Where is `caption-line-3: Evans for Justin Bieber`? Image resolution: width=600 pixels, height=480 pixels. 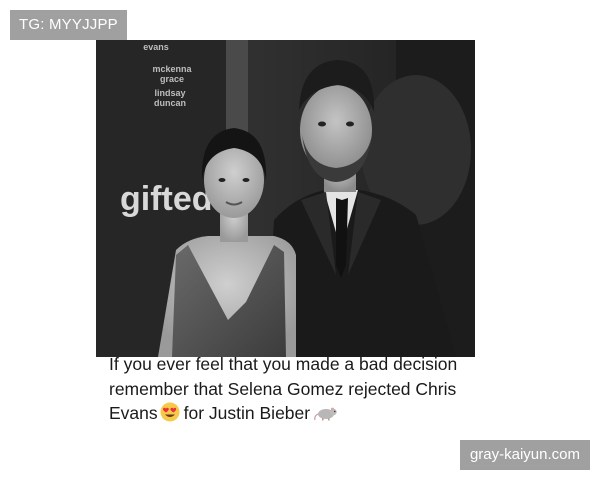
caption-line-3: Evans for Justin Bieber is located at coordinates (299, 415).